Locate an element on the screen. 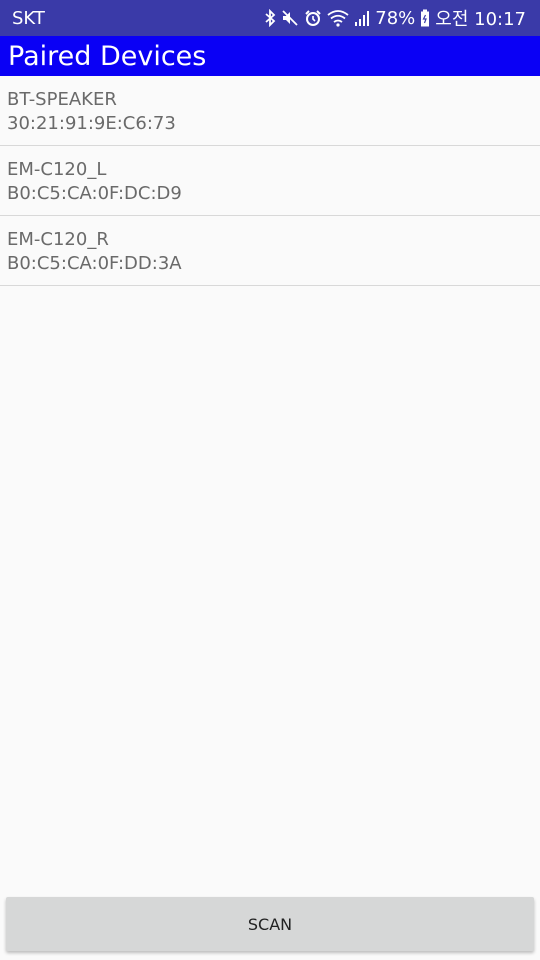  device-address: B0:C5:CA:0F:DD:3A is located at coordinates (94, 263).